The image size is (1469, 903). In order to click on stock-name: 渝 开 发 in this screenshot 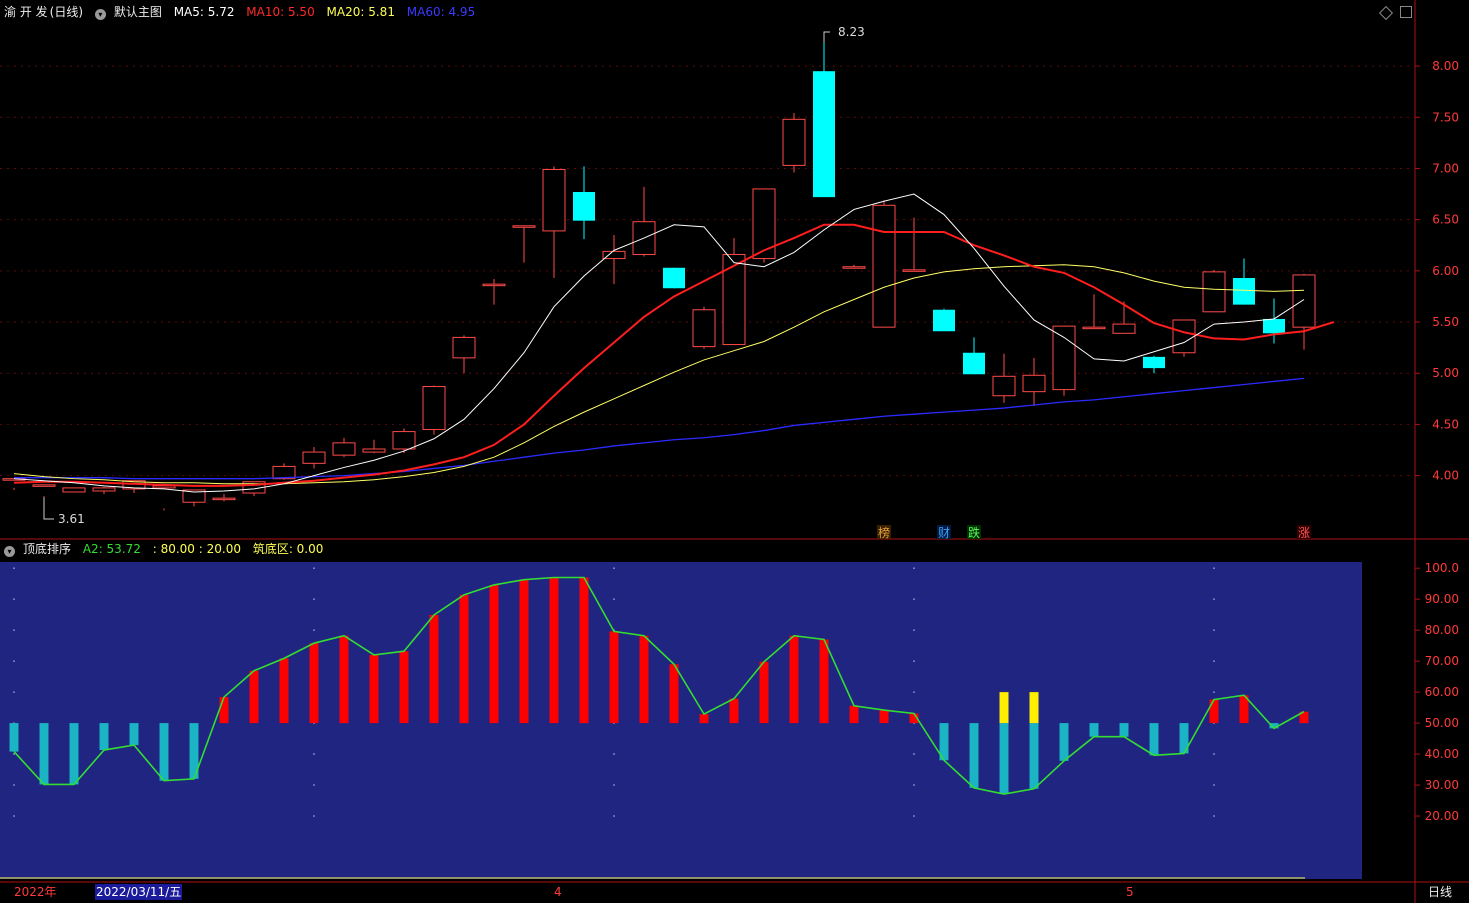, I will do `click(26, 12)`.